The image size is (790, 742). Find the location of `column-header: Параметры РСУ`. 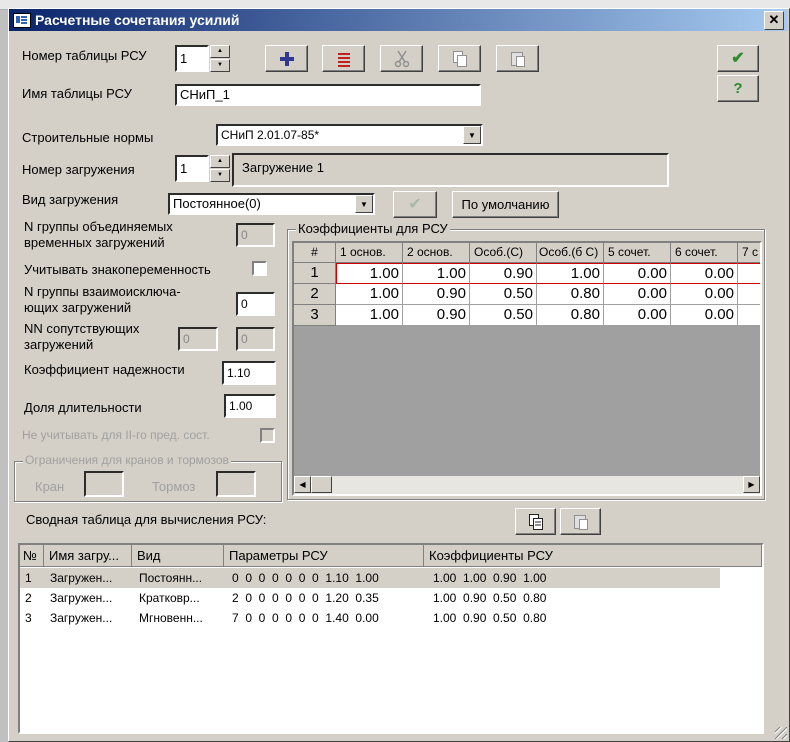

column-header: Параметры РСУ is located at coordinates (324, 556).